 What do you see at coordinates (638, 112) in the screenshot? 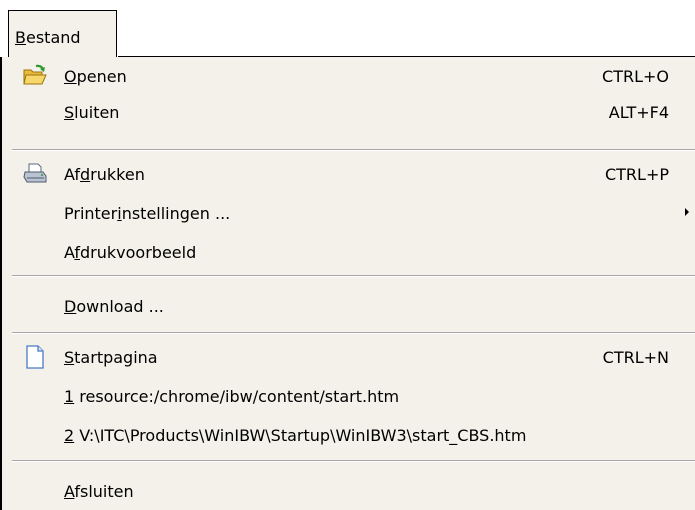
I see `shortcut-label: ALT+F4` at bounding box center [638, 112].